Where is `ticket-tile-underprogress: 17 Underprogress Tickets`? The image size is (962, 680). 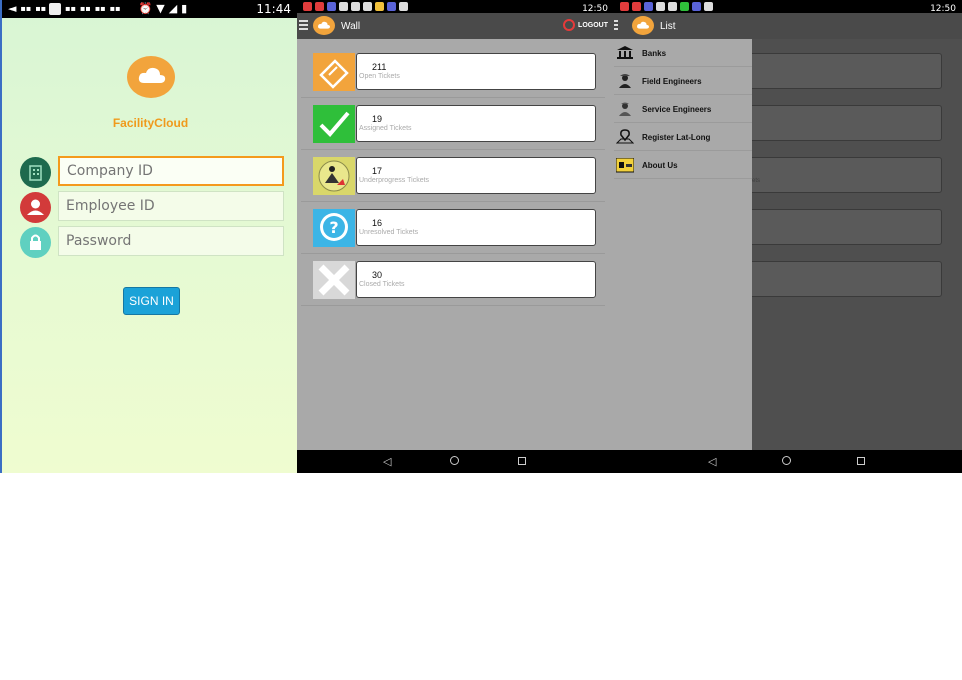
ticket-tile-underprogress: 17 Underprogress Tickets is located at coordinates (455, 176).